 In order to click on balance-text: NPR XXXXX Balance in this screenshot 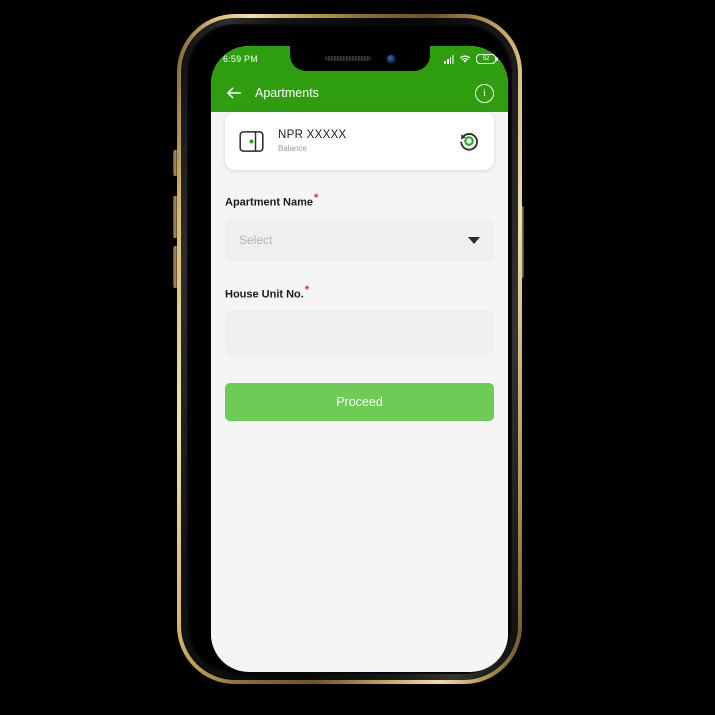, I will do `click(368, 141)`.